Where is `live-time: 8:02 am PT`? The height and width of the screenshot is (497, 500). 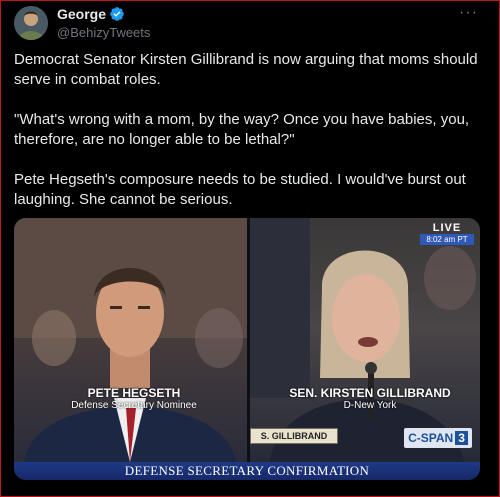 live-time: 8:02 am PT is located at coordinates (447, 239).